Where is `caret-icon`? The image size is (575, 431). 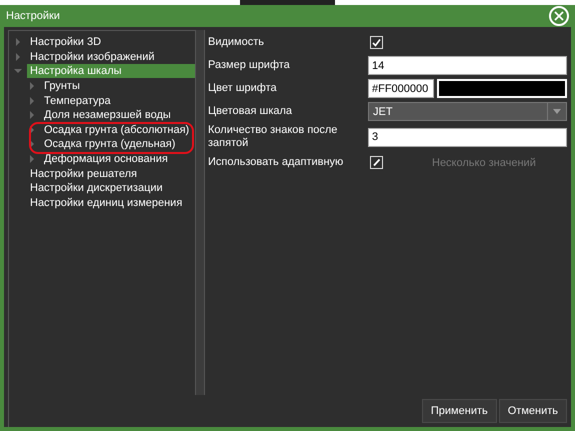
caret-icon is located at coordinates (557, 111).